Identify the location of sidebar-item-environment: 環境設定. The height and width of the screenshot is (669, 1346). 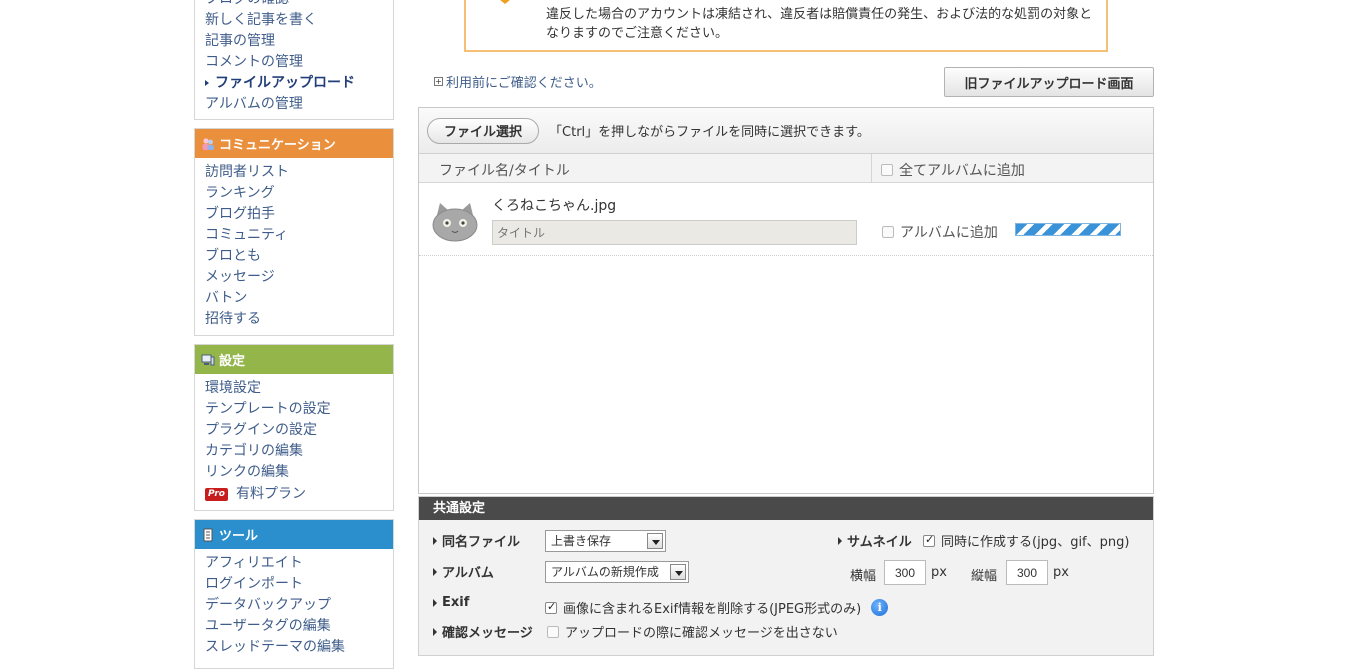
(294, 388).